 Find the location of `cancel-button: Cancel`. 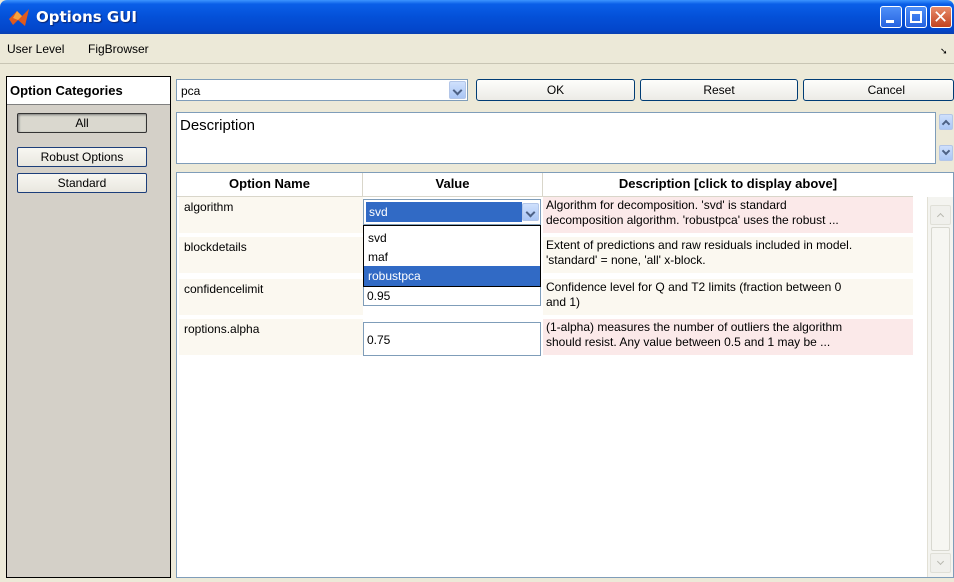

cancel-button: Cancel is located at coordinates (878, 90).